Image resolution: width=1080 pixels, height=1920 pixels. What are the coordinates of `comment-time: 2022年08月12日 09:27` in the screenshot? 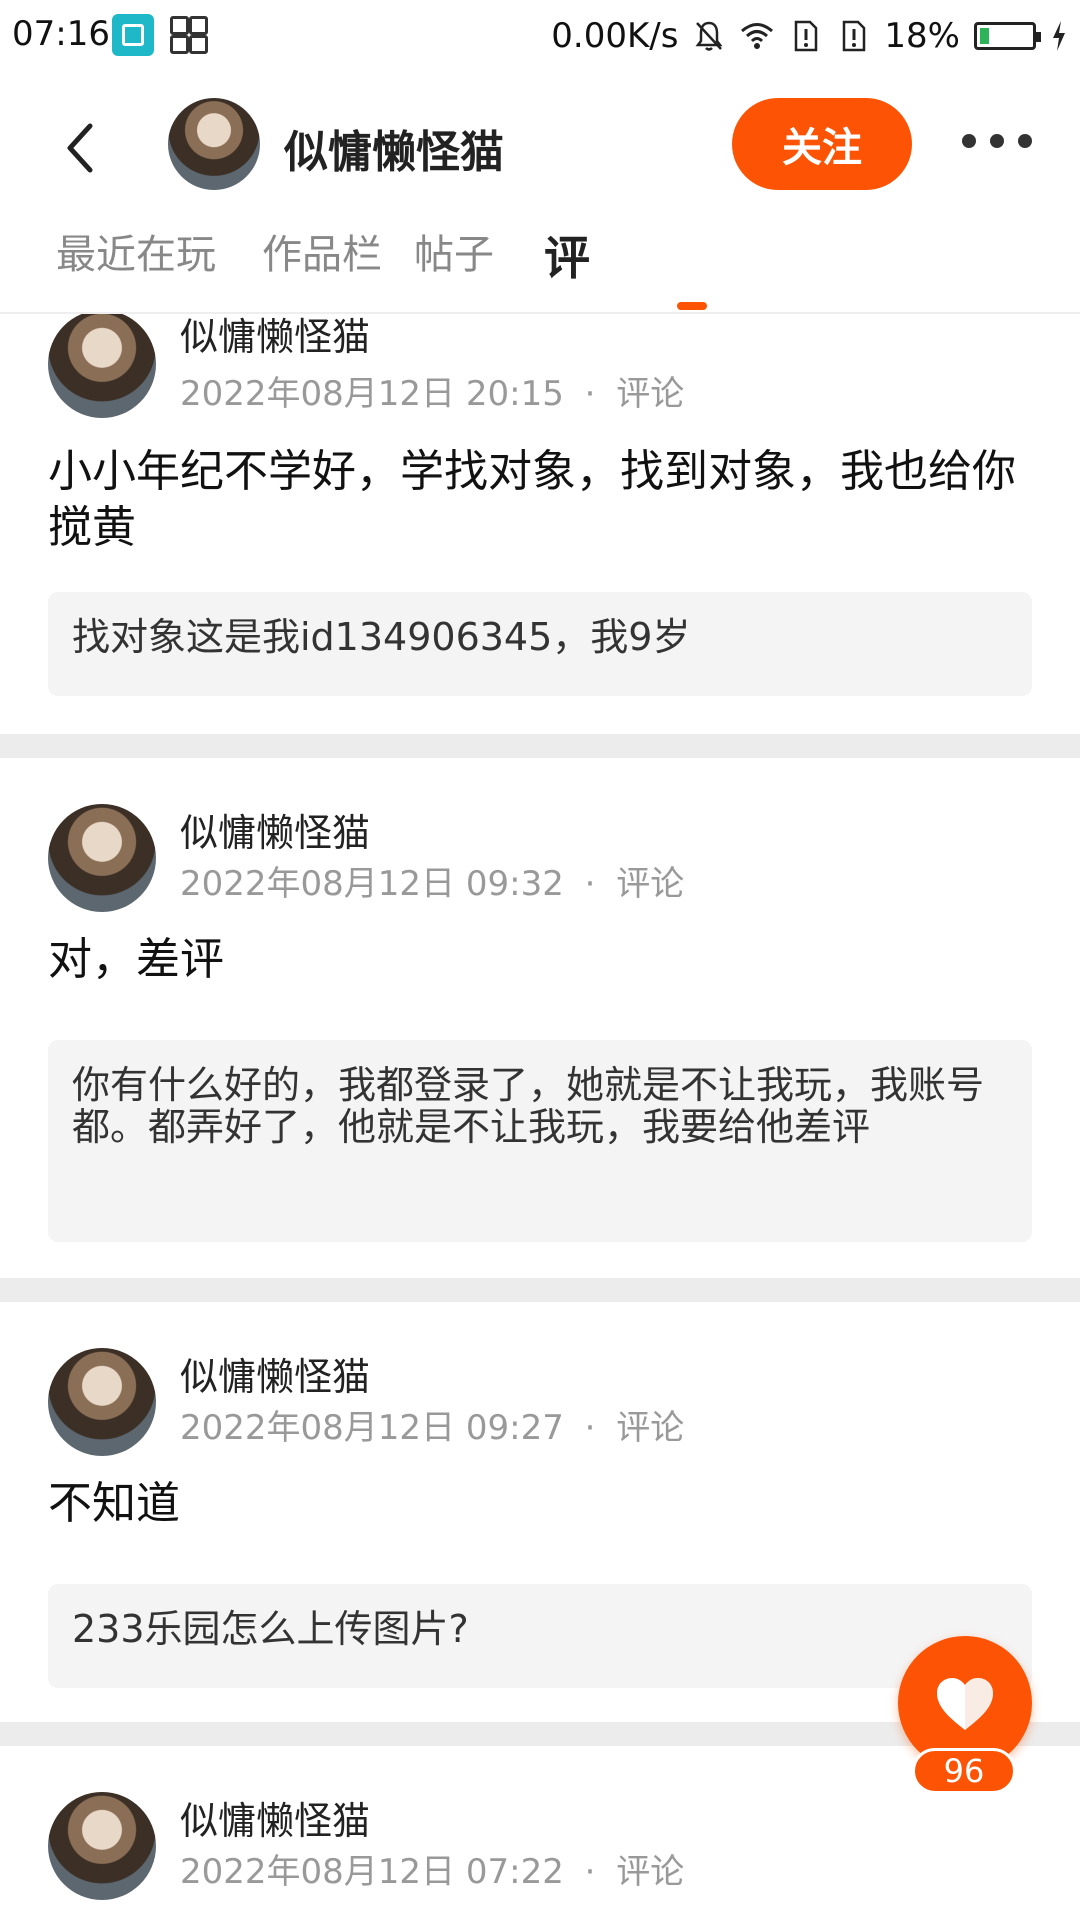 It's located at (372, 1428).